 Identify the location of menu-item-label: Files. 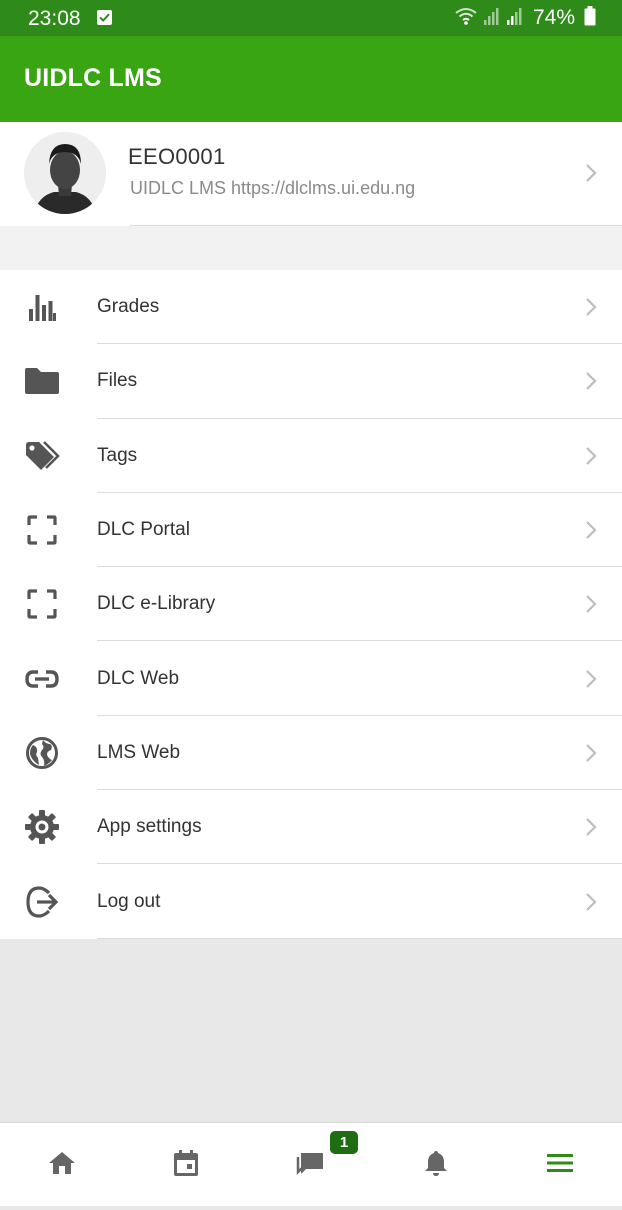
(117, 381).